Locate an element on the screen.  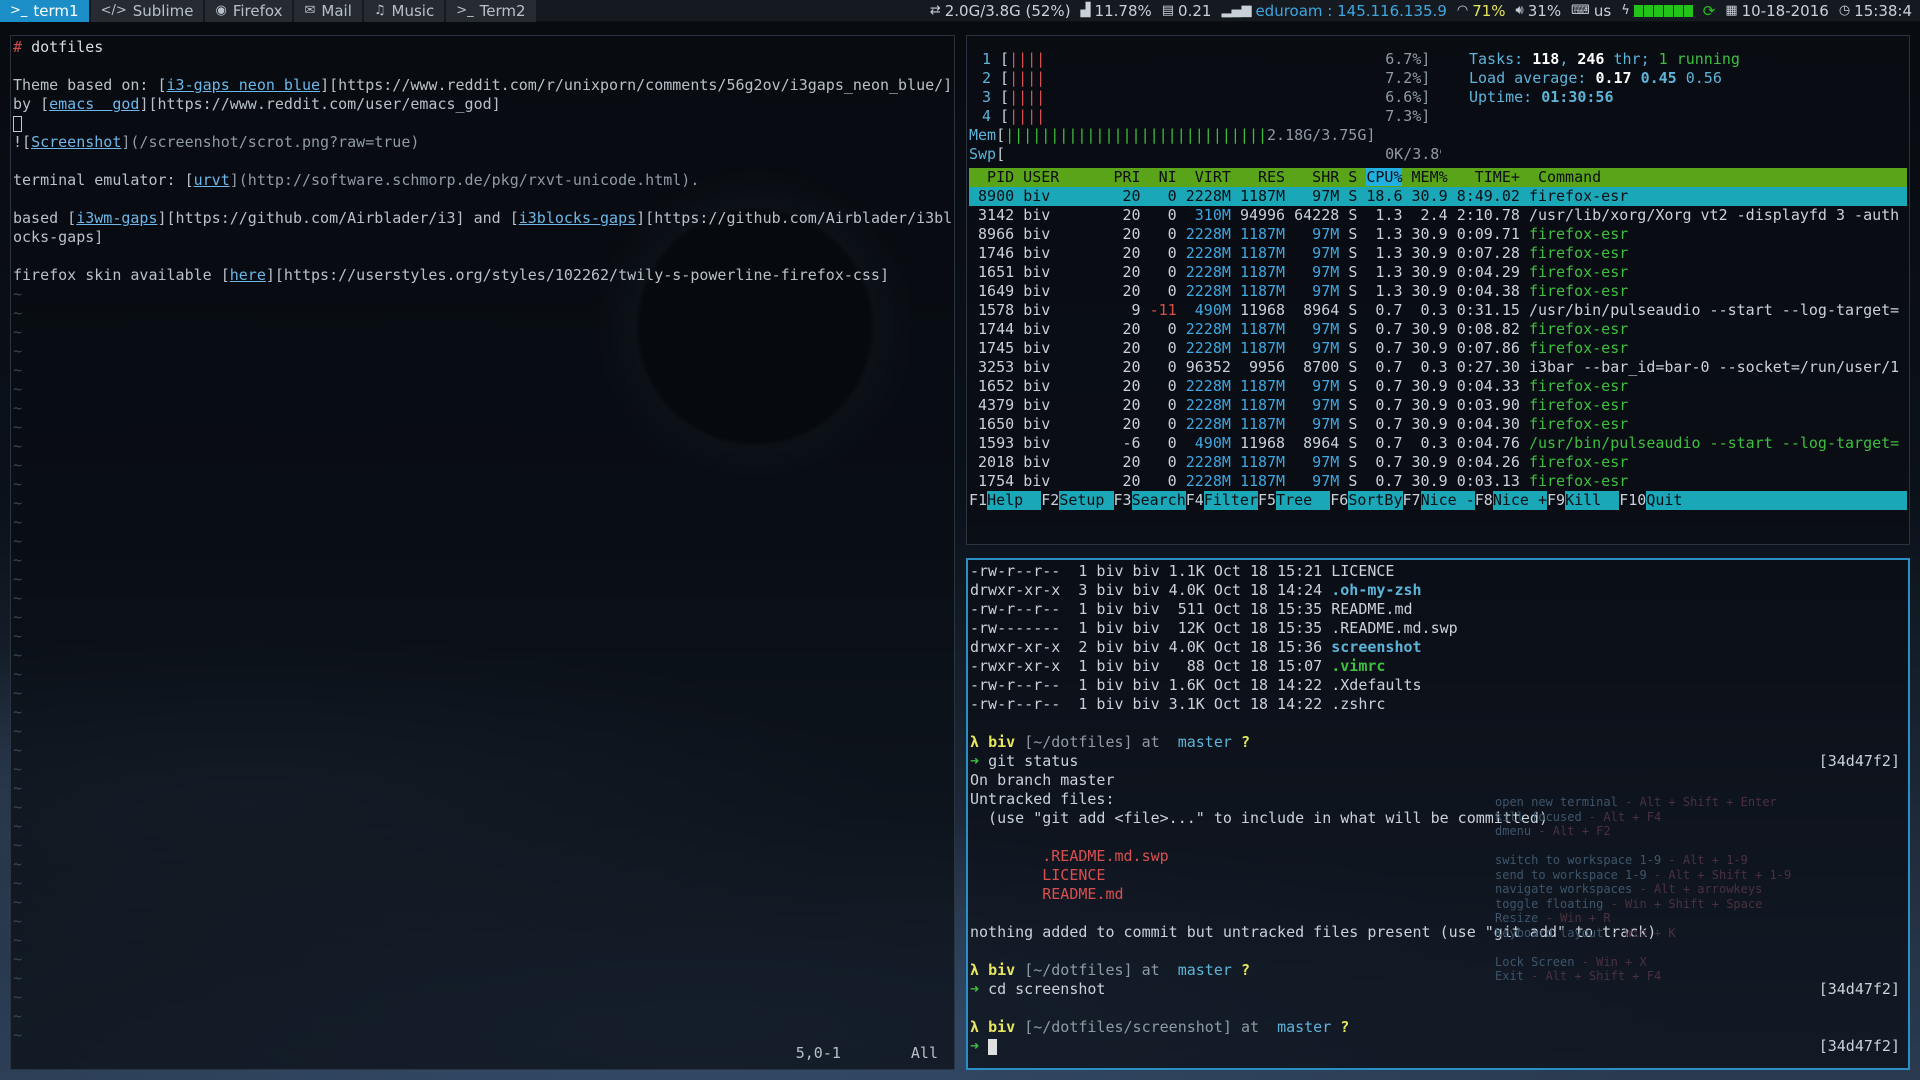
process-pid: 1746 is located at coordinates (996, 253).